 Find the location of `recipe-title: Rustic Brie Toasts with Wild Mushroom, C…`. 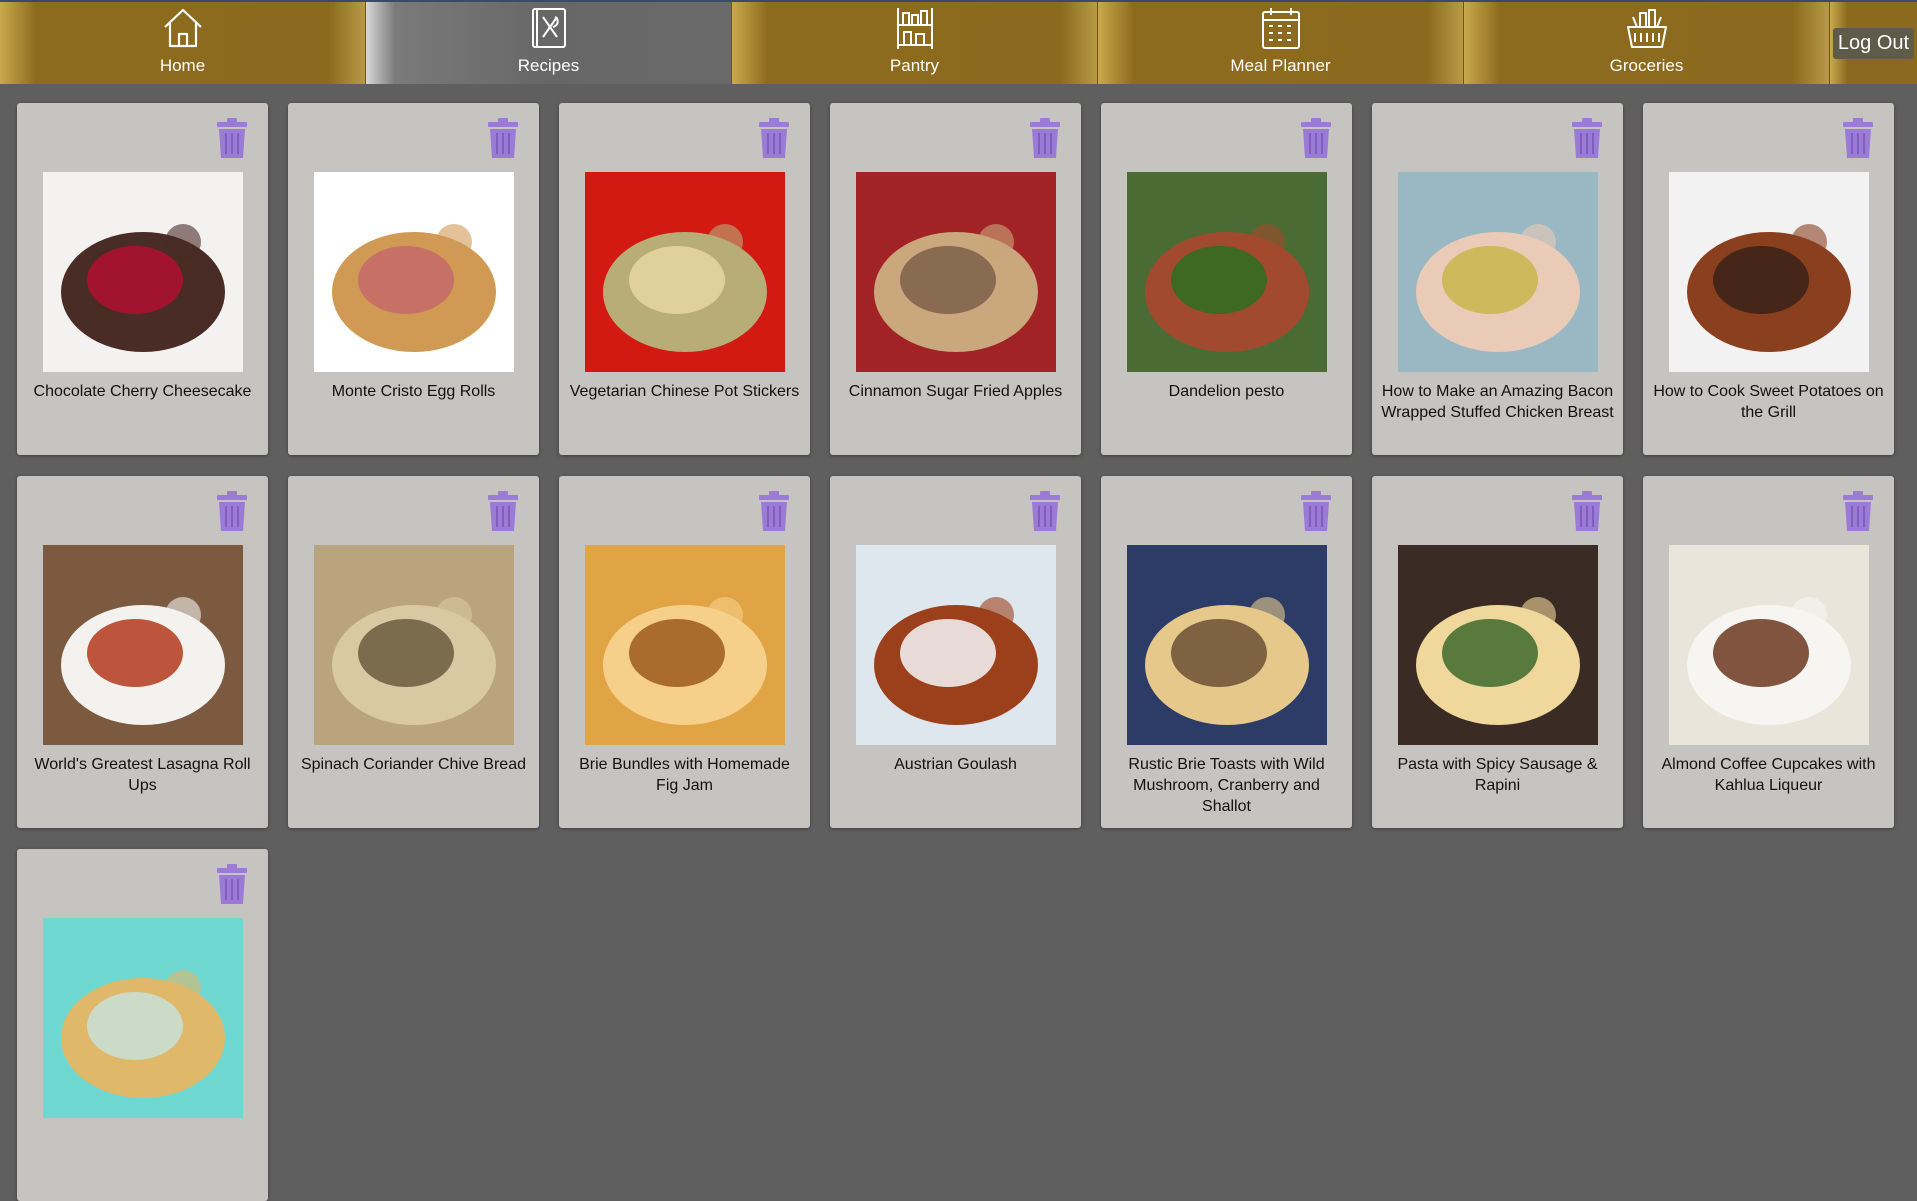

recipe-title: Rustic Brie Toasts with Wild Mushroom, C… is located at coordinates (1226, 785).